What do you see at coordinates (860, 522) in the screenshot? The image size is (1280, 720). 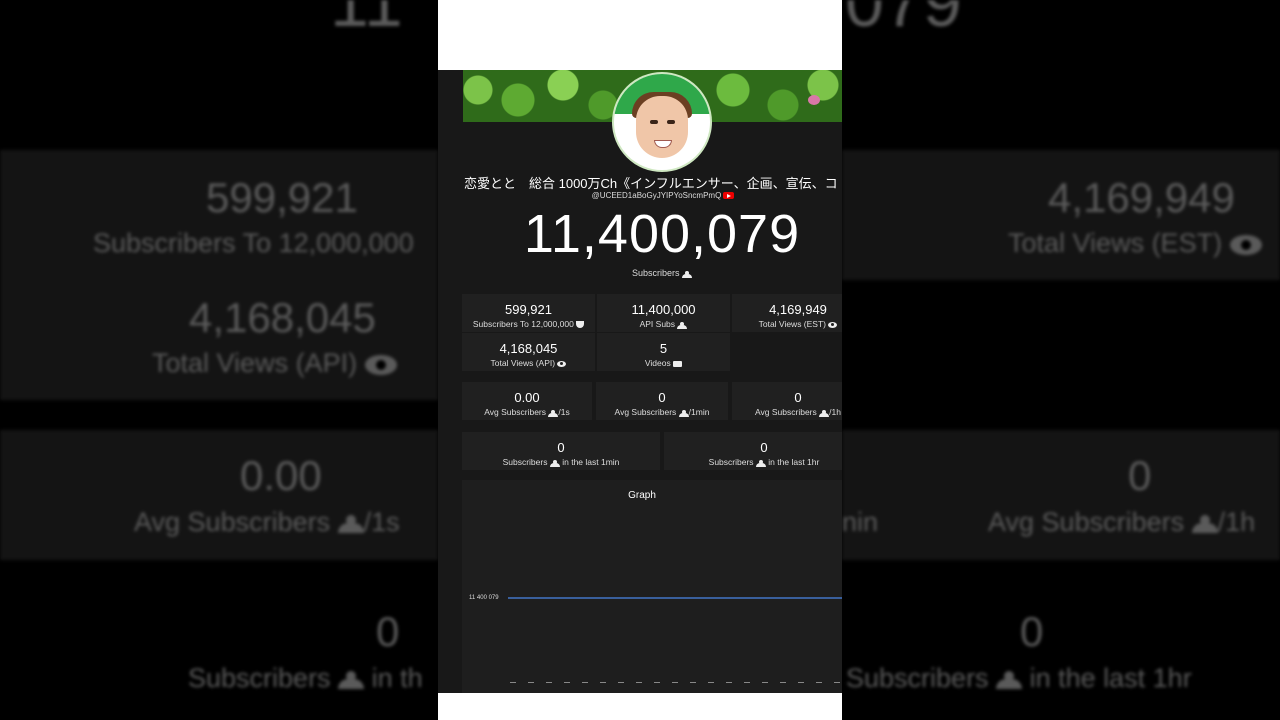 I see `bg-fragment: nin` at bounding box center [860, 522].